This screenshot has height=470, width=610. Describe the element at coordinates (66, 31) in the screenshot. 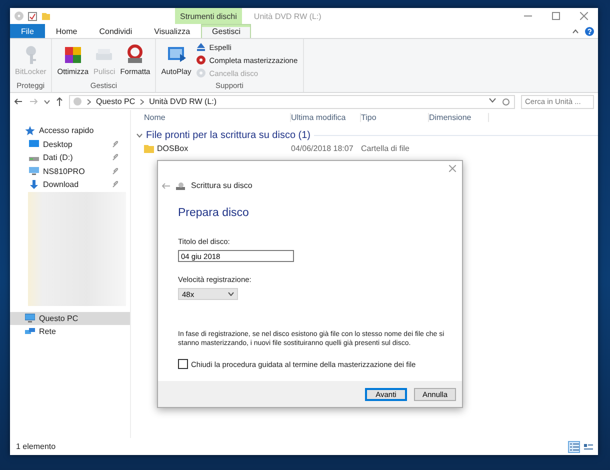

I see `ribbon-tab: Home` at that location.